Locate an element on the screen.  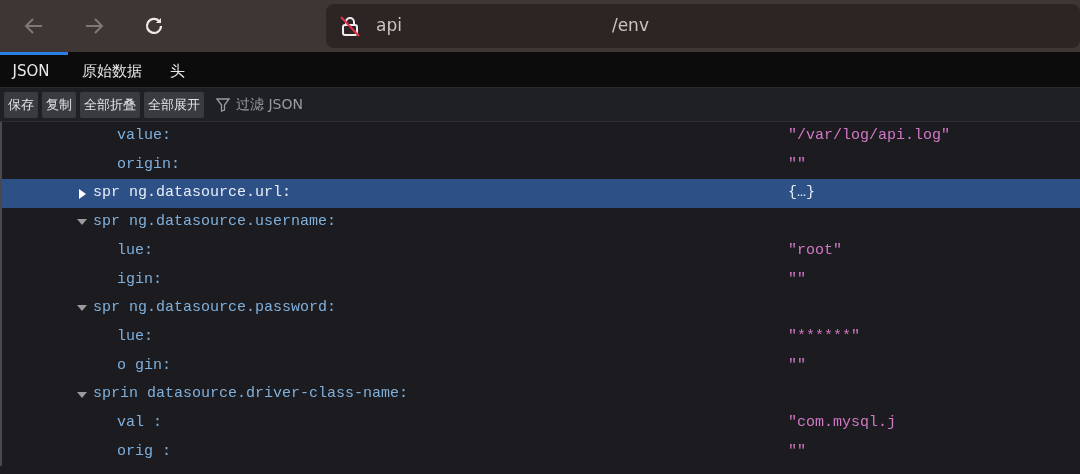
tree-row: val : "com.mysql.j is located at coordinates (540, 423).